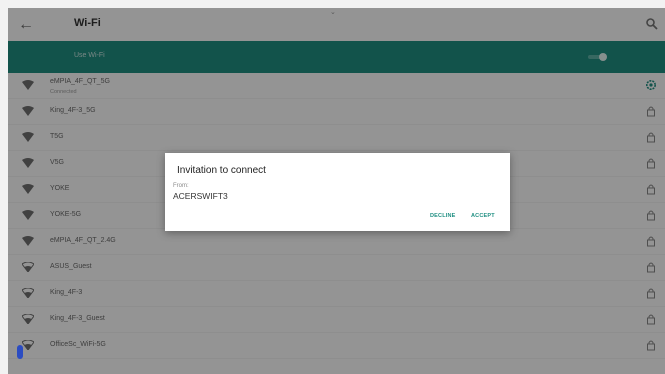  I want to click on decline-button: DECLINE, so click(443, 216).